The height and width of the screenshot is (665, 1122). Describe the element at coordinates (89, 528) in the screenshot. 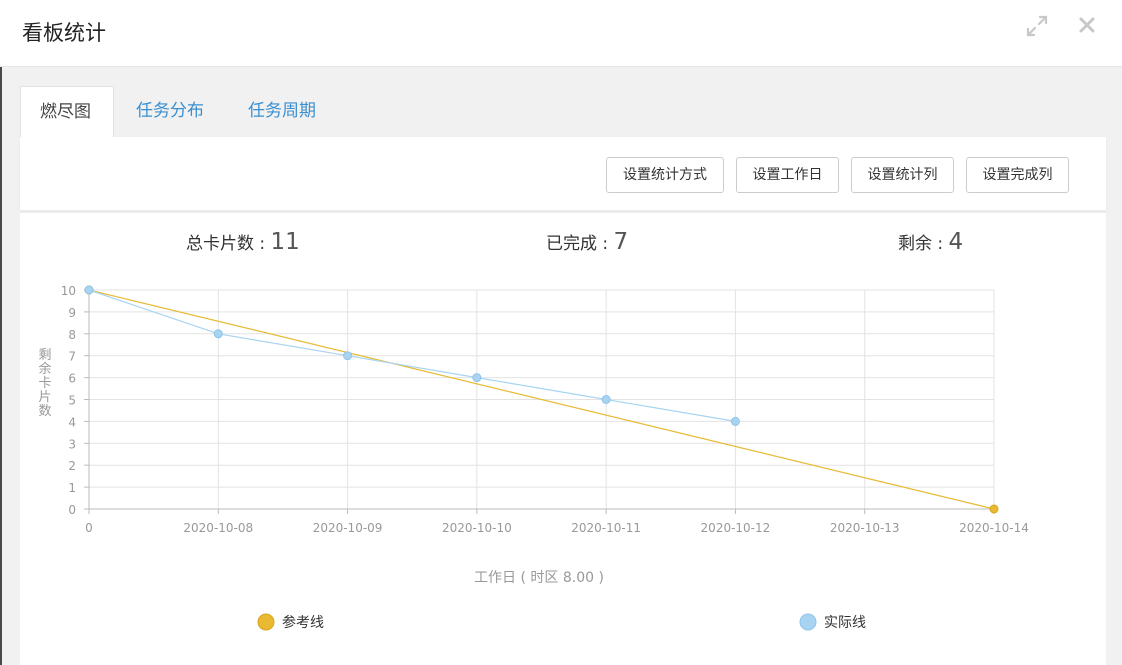

I see `x-tick-label: 0` at that location.